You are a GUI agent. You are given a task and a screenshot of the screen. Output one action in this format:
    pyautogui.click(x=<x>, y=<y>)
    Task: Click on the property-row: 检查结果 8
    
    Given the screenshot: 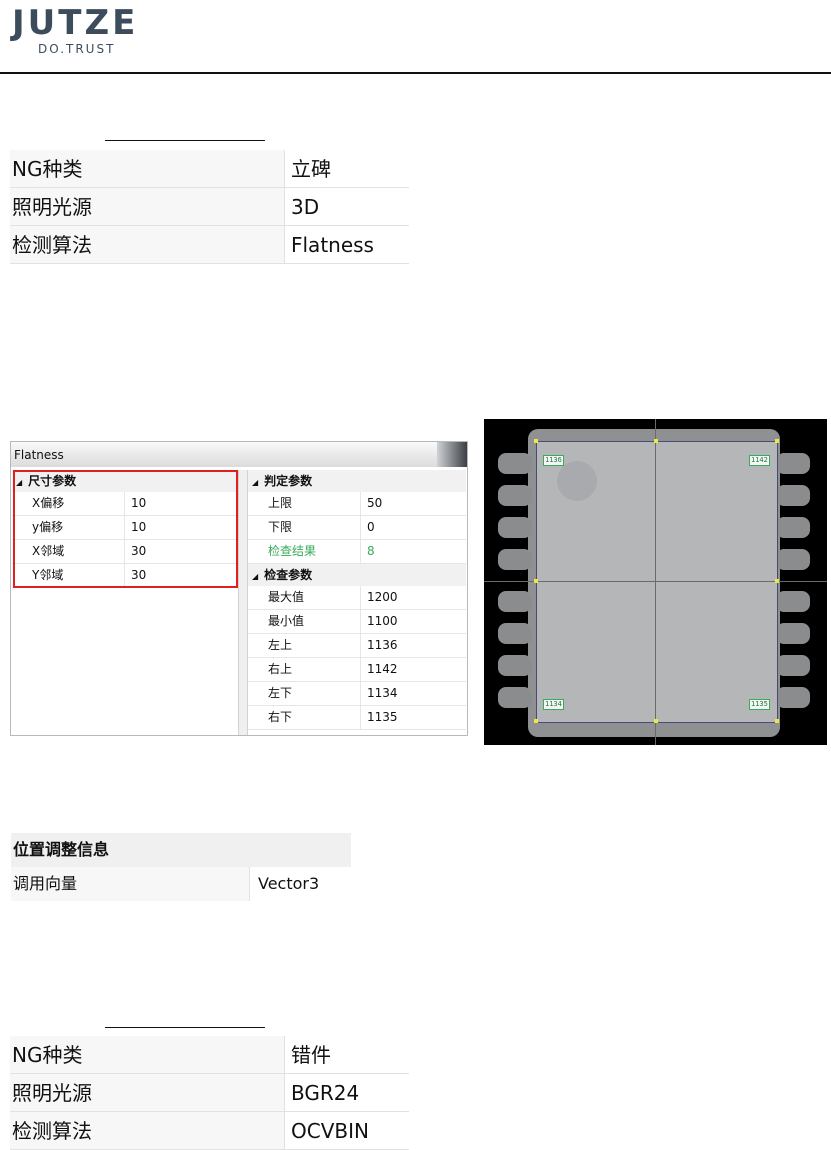 What is the action you would take?
    pyautogui.click(x=357, y=552)
    